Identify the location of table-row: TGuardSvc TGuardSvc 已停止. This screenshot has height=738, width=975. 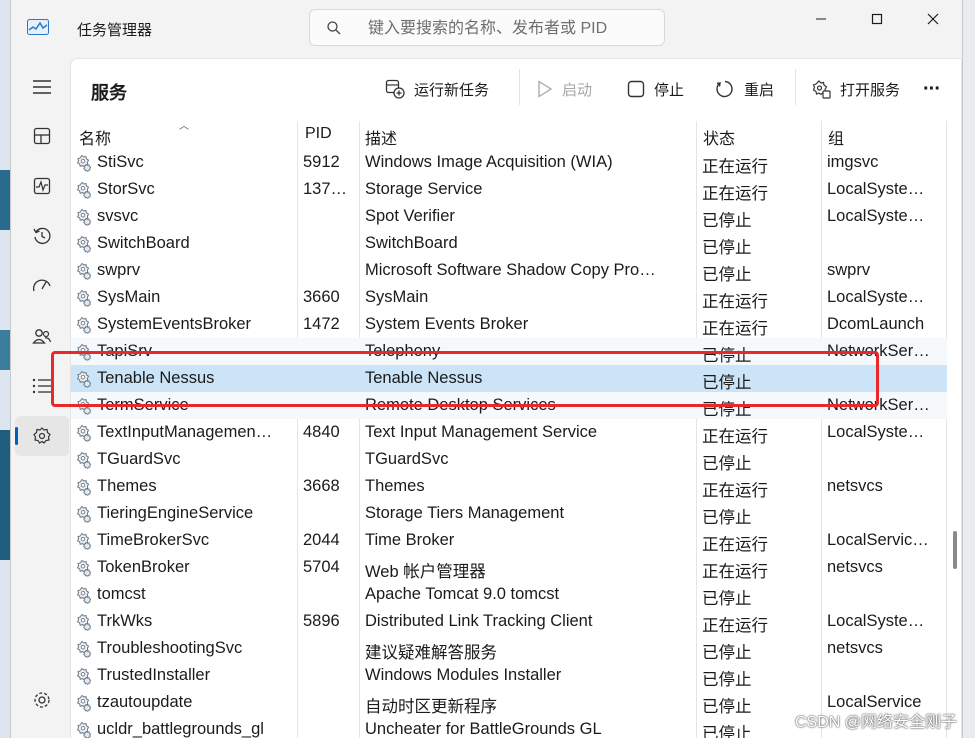
(509, 459).